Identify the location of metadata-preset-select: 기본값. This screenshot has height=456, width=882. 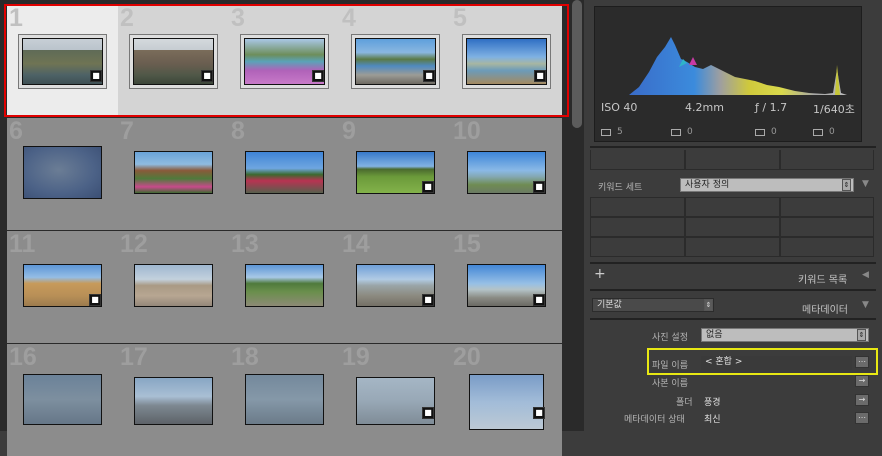
(653, 305).